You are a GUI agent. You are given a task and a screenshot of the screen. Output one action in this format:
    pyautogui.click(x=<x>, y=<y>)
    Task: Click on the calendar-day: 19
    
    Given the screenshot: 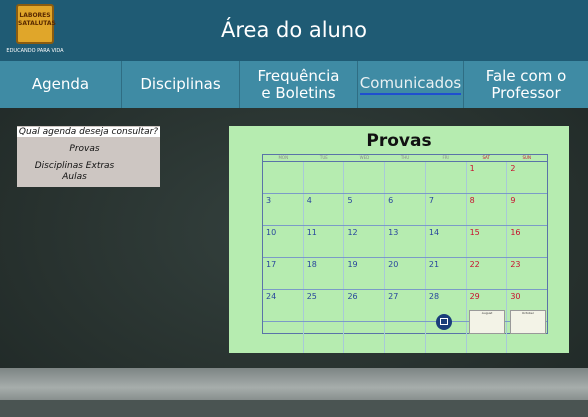 What is the action you would take?
    pyautogui.click(x=365, y=273)
    